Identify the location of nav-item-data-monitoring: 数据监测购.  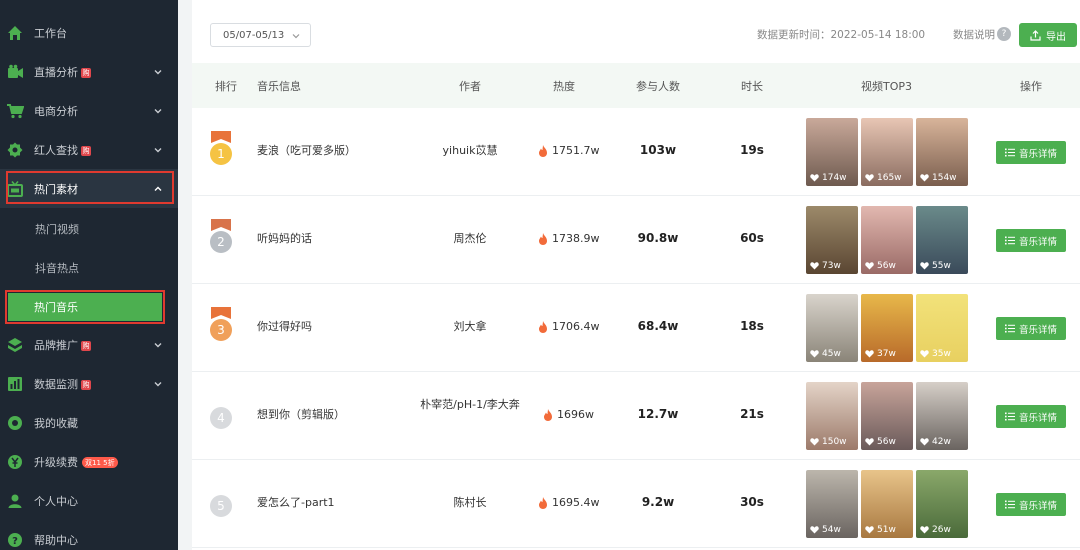
(89, 383).